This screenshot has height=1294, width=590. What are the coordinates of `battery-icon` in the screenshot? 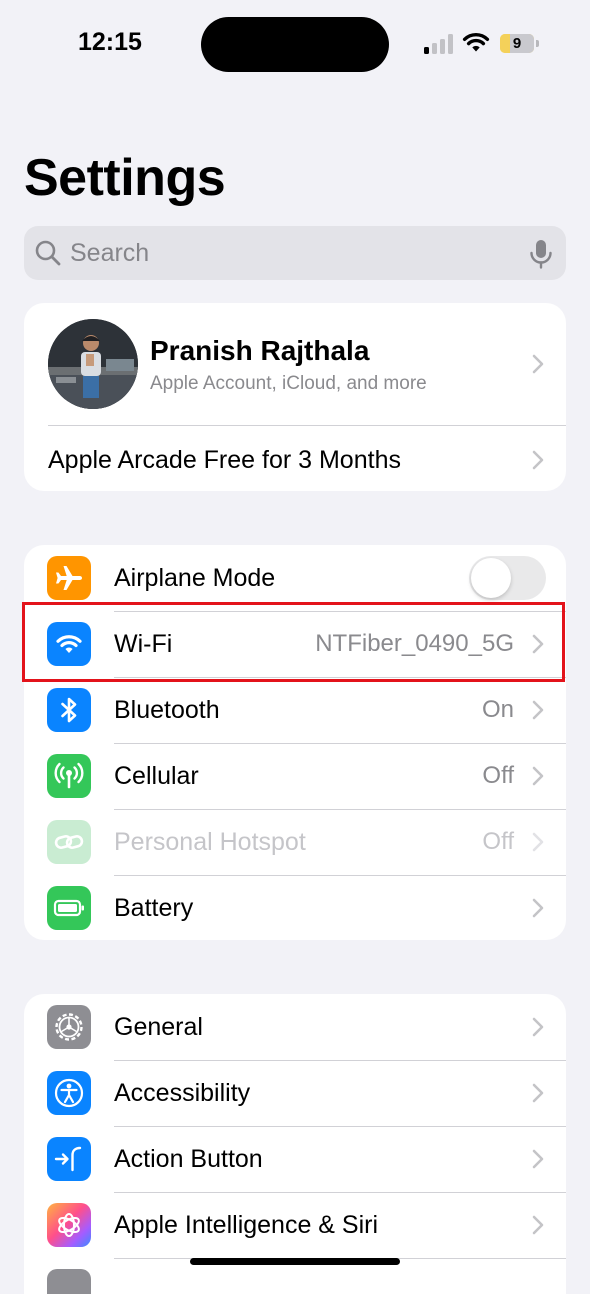 It's located at (69, 908).